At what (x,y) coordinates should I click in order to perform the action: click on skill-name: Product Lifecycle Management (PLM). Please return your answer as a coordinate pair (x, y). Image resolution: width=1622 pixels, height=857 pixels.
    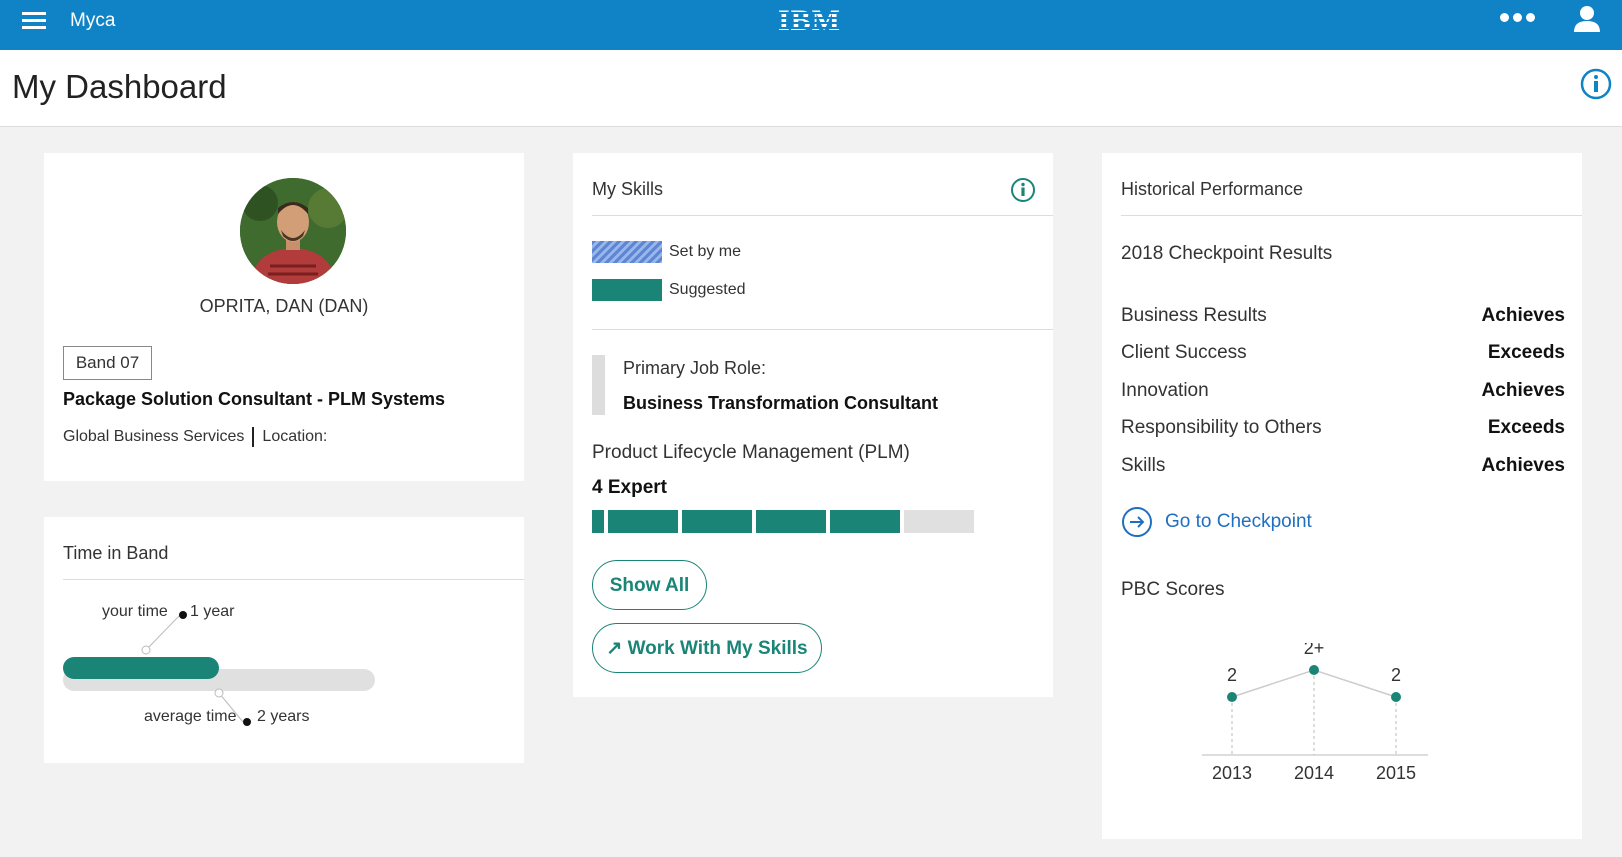
    Looking at the image, I should click on (751, 452).